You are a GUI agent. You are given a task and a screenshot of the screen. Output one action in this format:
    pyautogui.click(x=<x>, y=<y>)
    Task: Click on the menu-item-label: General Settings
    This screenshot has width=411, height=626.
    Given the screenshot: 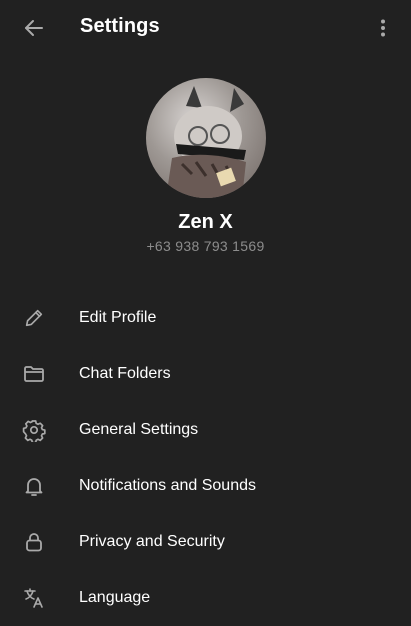 What is the action you would take?
    pyautogui.click(x=139, y=429)
    